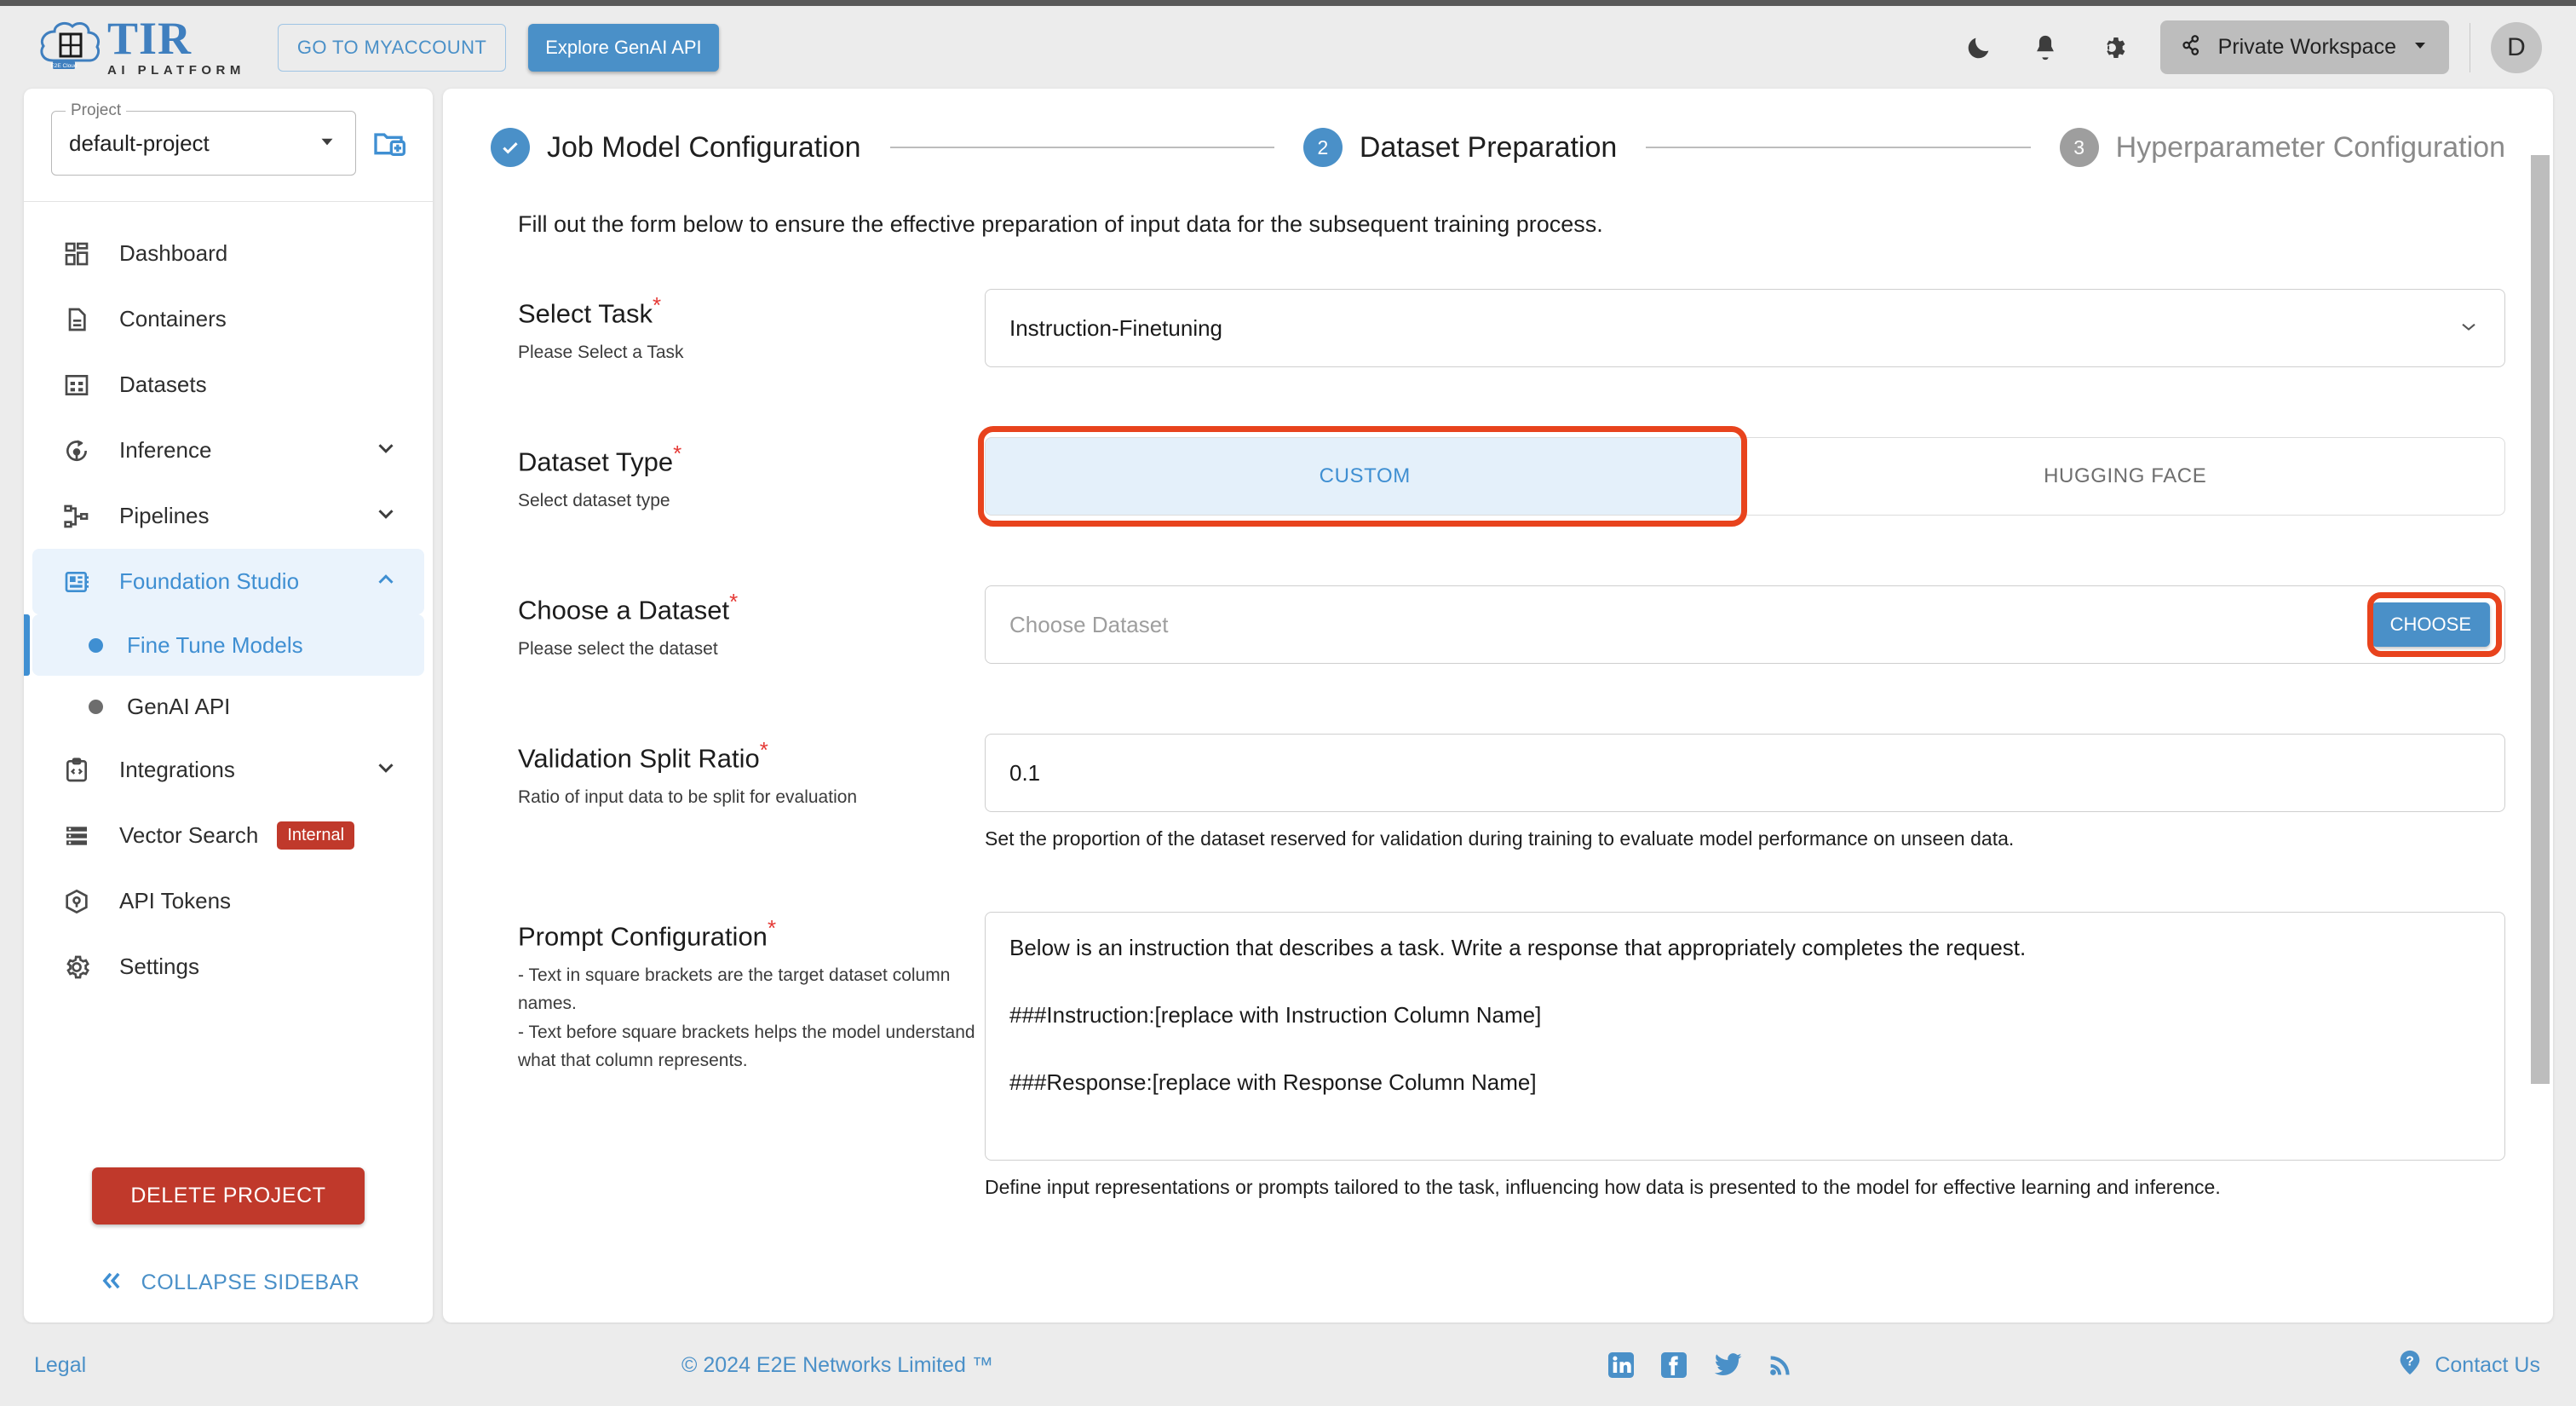 The width and height of the screenshot is (2576, 1406). What do you see at coordinates (173, 318) in the screenshot?
I see `sidebar-item-label: Containers` at bounding box center [173, 318].